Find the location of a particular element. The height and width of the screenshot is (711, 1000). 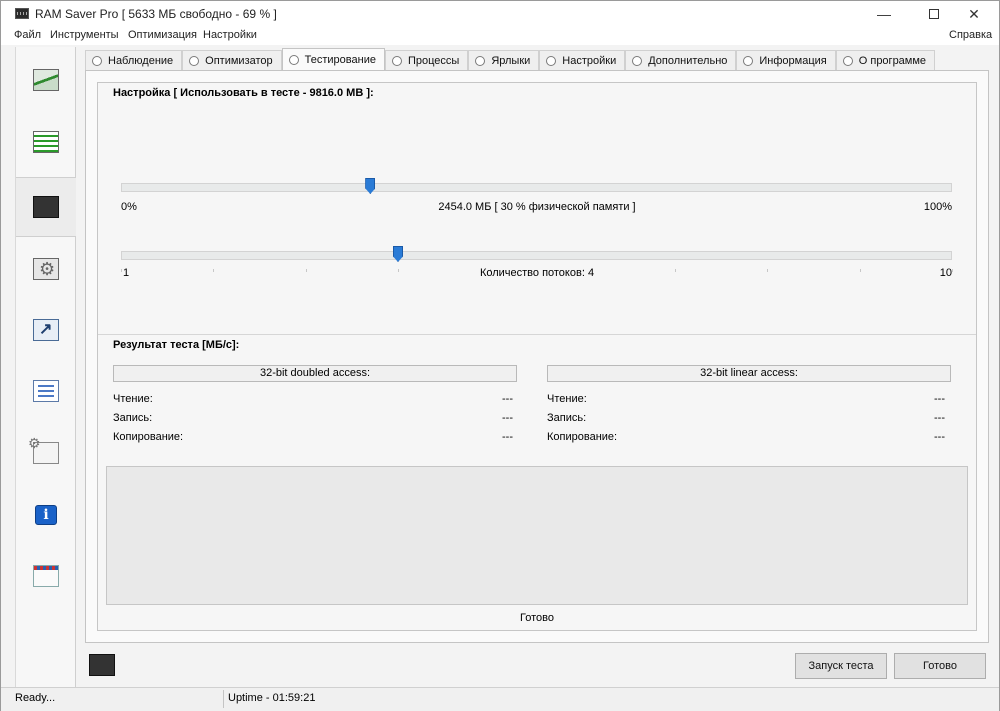

checklist-icon is located at coordinates (46, 391).